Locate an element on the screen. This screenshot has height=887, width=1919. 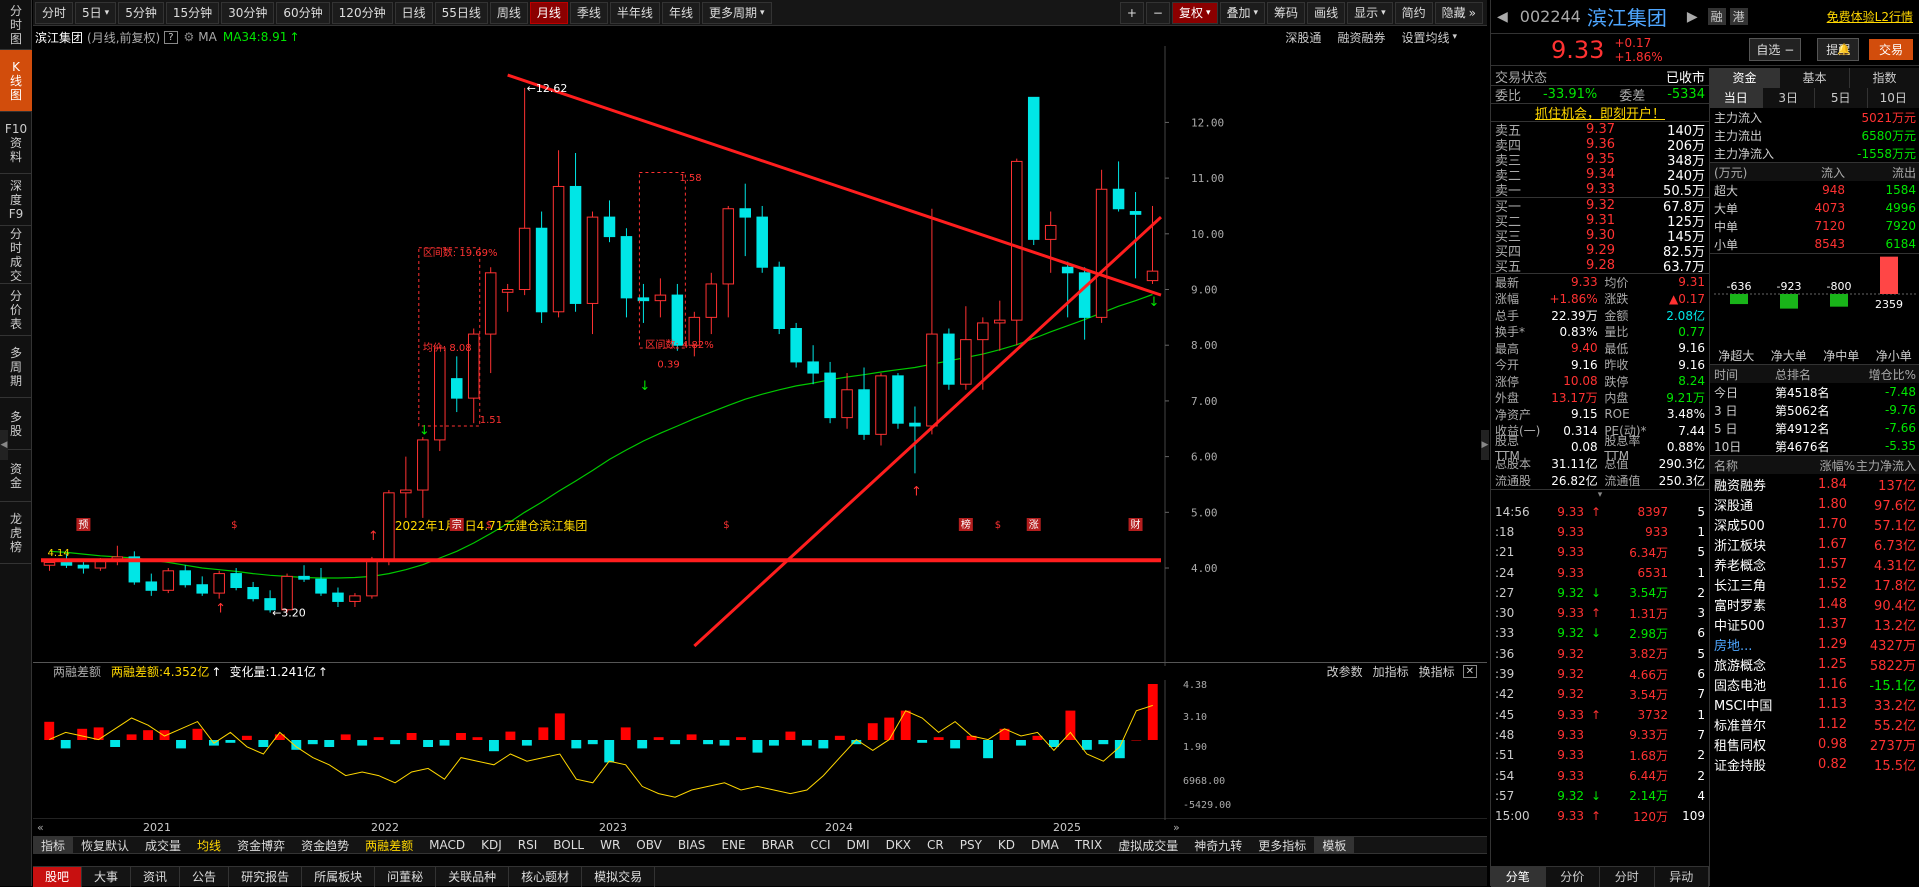
sector-name: 深成500 is located at coordinates (1754, 524).